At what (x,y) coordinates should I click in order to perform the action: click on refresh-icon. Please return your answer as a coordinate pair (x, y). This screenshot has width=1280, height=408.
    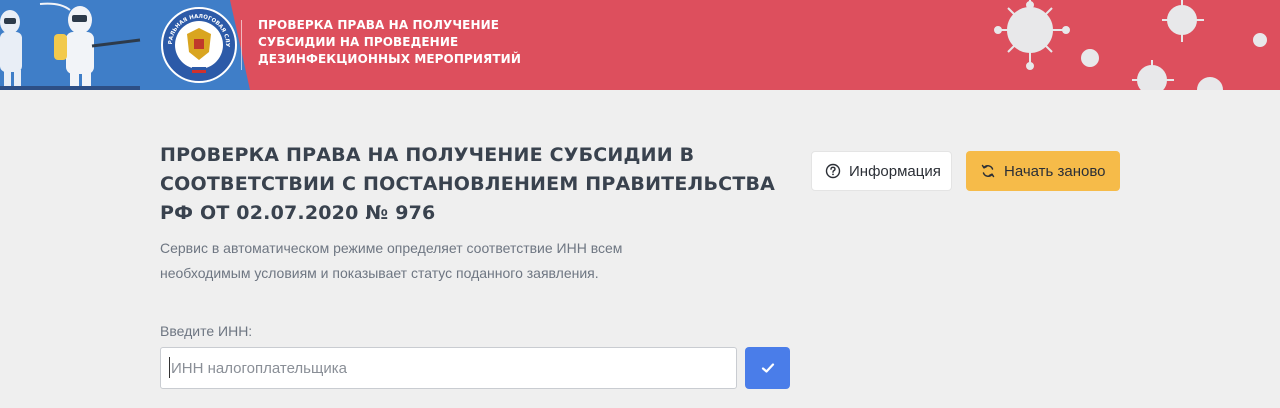
    Looking at the image, I should click on (988, 171).